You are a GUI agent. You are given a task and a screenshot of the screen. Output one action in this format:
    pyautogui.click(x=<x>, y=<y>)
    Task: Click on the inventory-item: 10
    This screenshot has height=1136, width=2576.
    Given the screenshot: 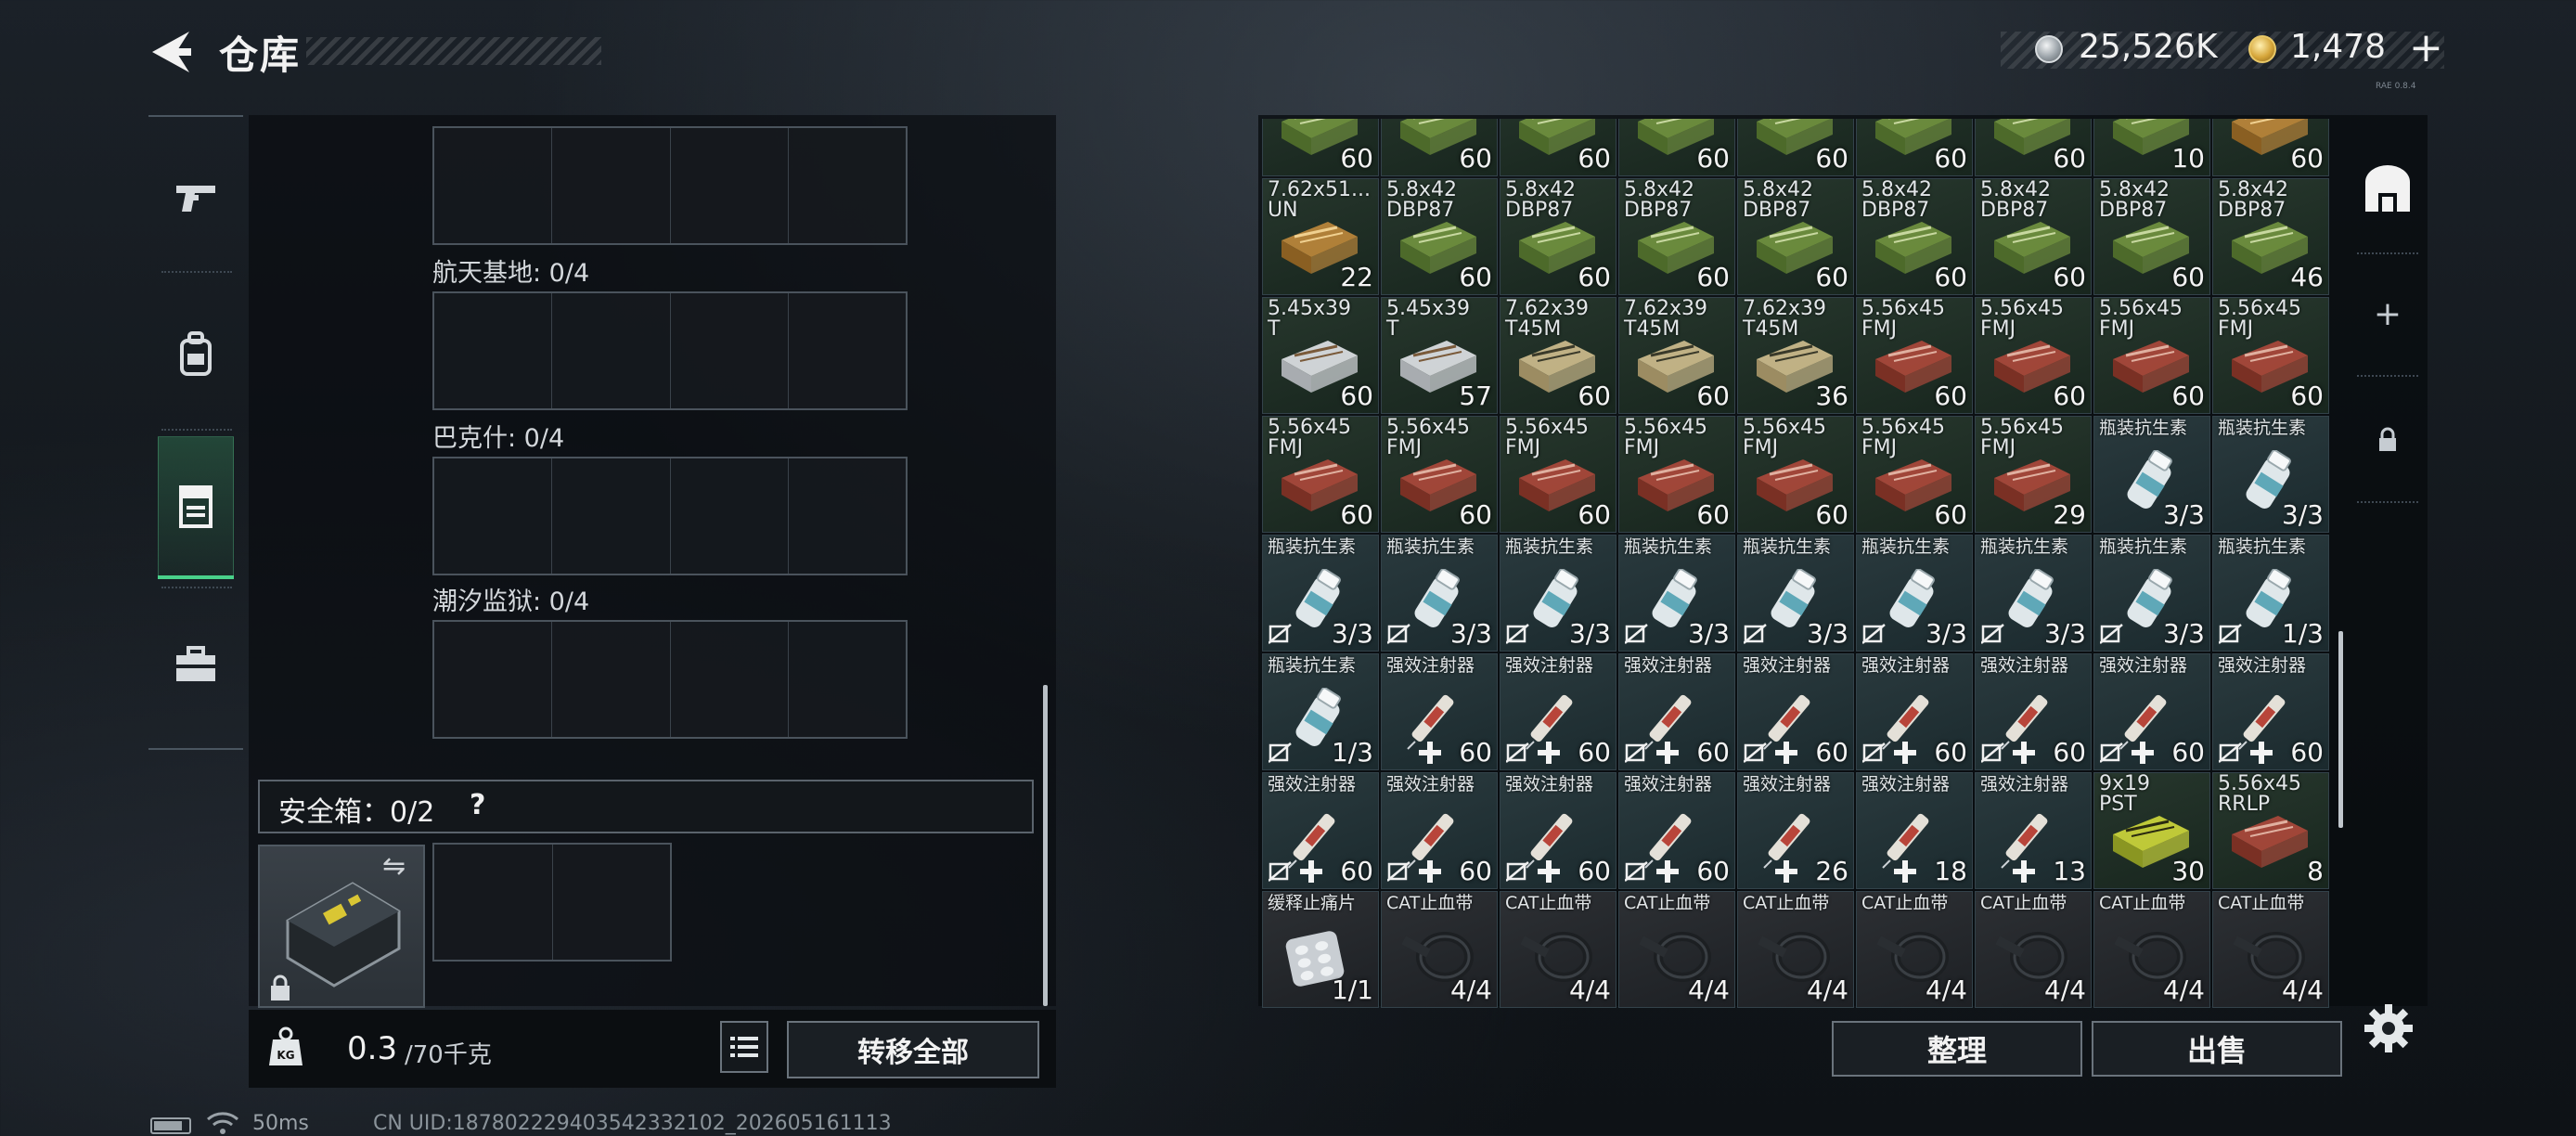 What is the action you would take?
    pyautogui.click(x=2151, y=147)
    